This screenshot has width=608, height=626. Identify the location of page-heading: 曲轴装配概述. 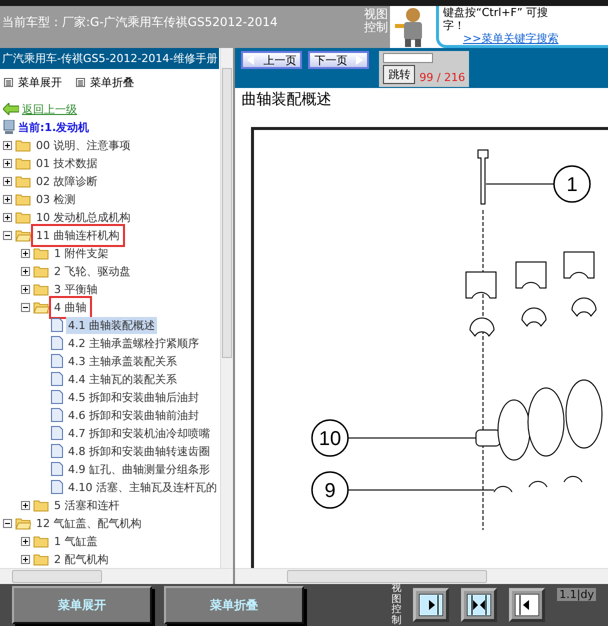
(286, 99).